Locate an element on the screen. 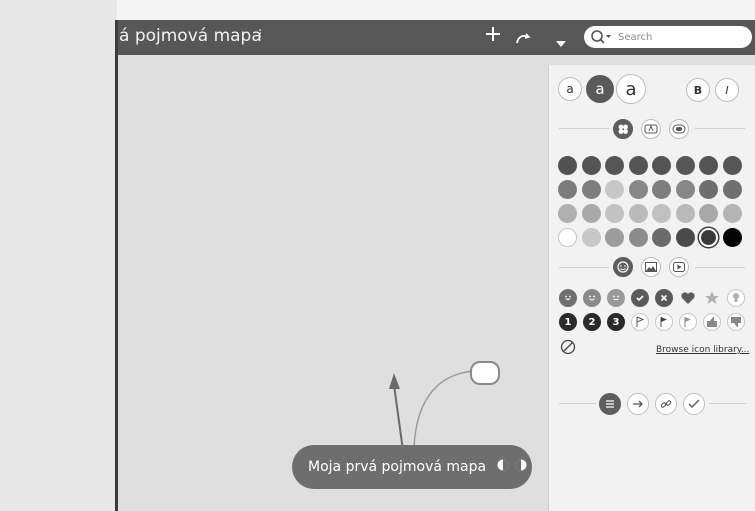 This screenshot has width=755, height=511. root-node: Moja prvá pojmová mapa is located at coordinates (412, 467).